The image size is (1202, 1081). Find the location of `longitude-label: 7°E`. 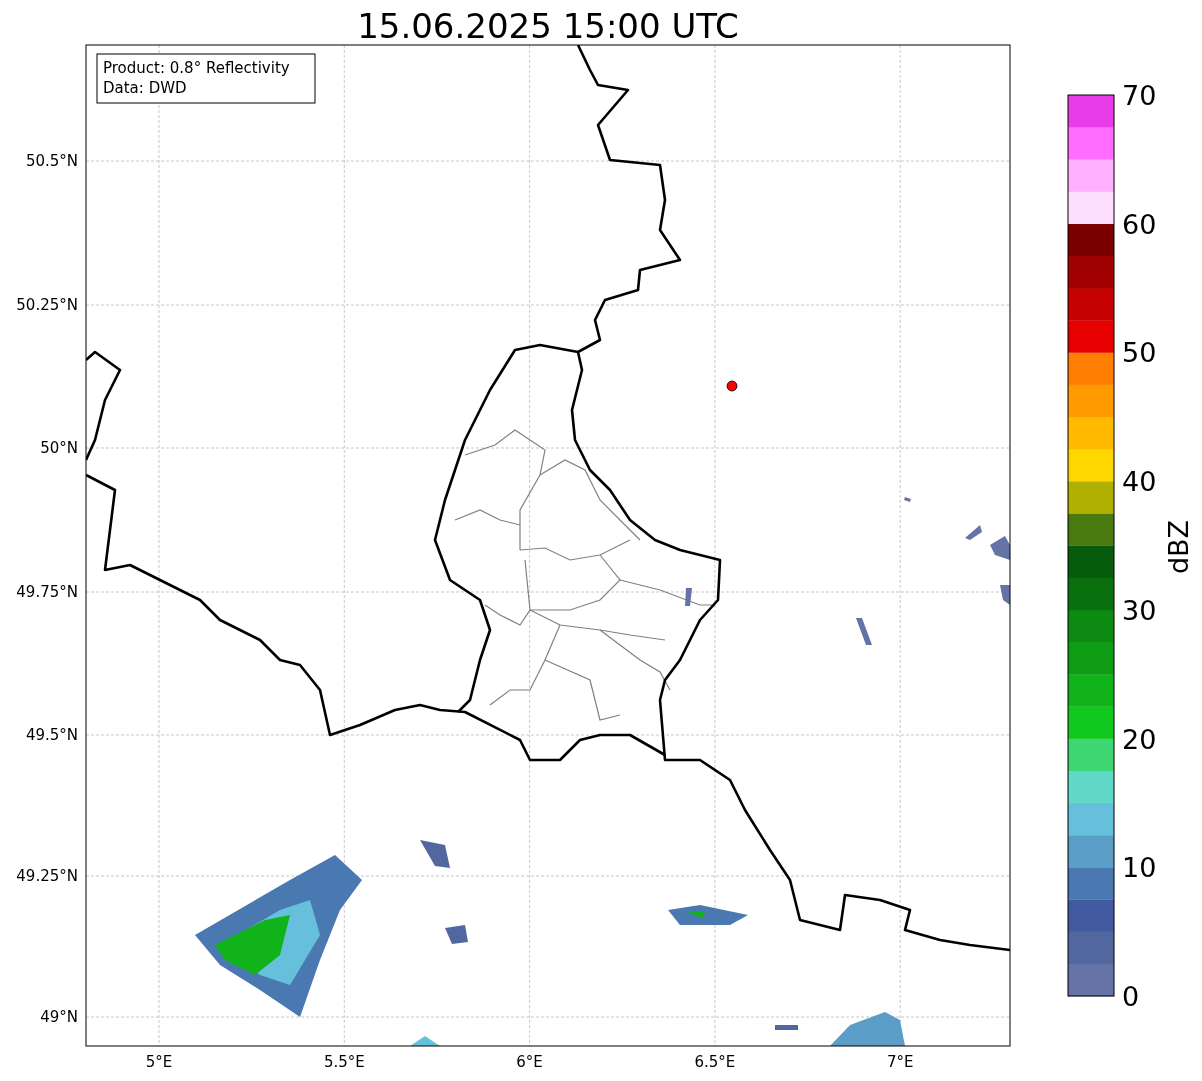

longitude-label: 7°E is located at coordinates (900, 1062).